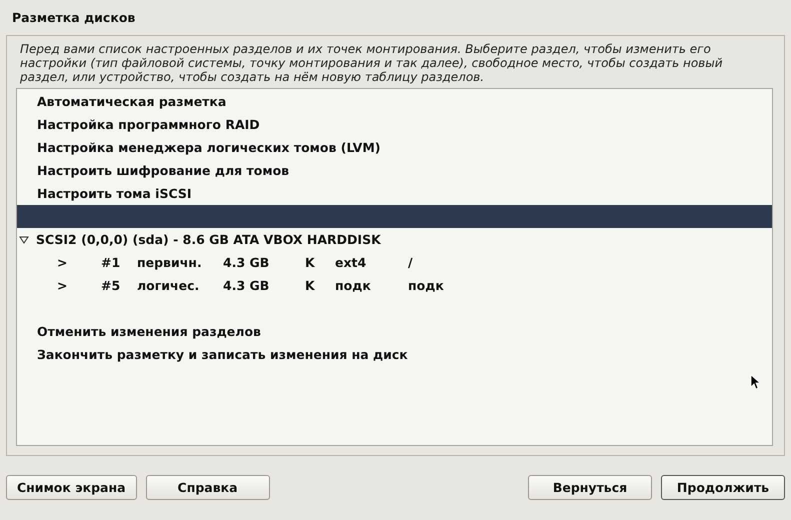  I want to click on disk-label: SCSI2 (0,0,0) (sda) - 8.6 GB ATA VBOX HARDDISK, so click(208, 240).